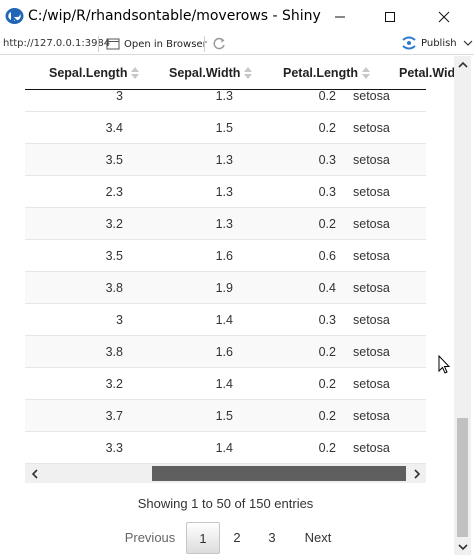 This screenshot has height=555, width=474. I want to click on table-row: 3.2 1.3 0.2 setosa, so click(225, 224).